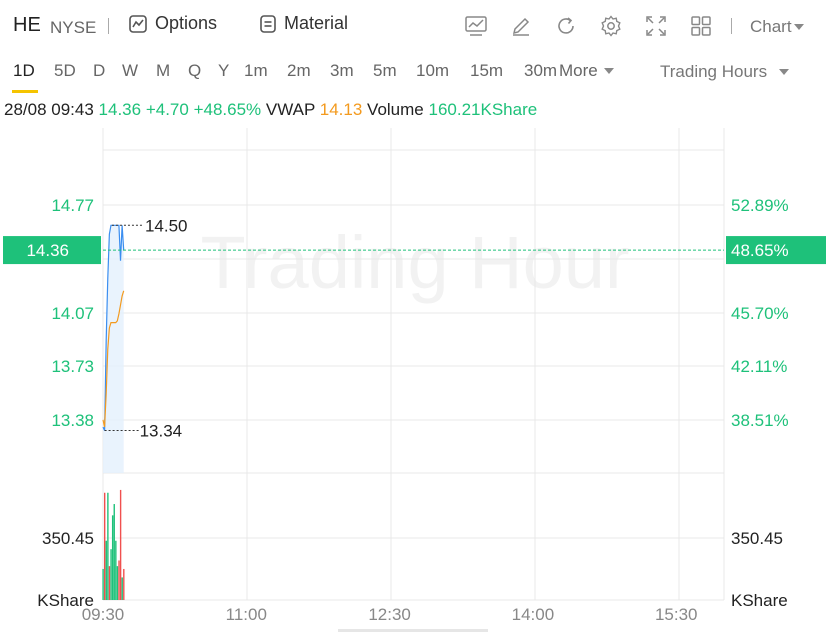 This screenshot has width=831, height=633. I want to click on fullscreen-button, so click(656, 26).